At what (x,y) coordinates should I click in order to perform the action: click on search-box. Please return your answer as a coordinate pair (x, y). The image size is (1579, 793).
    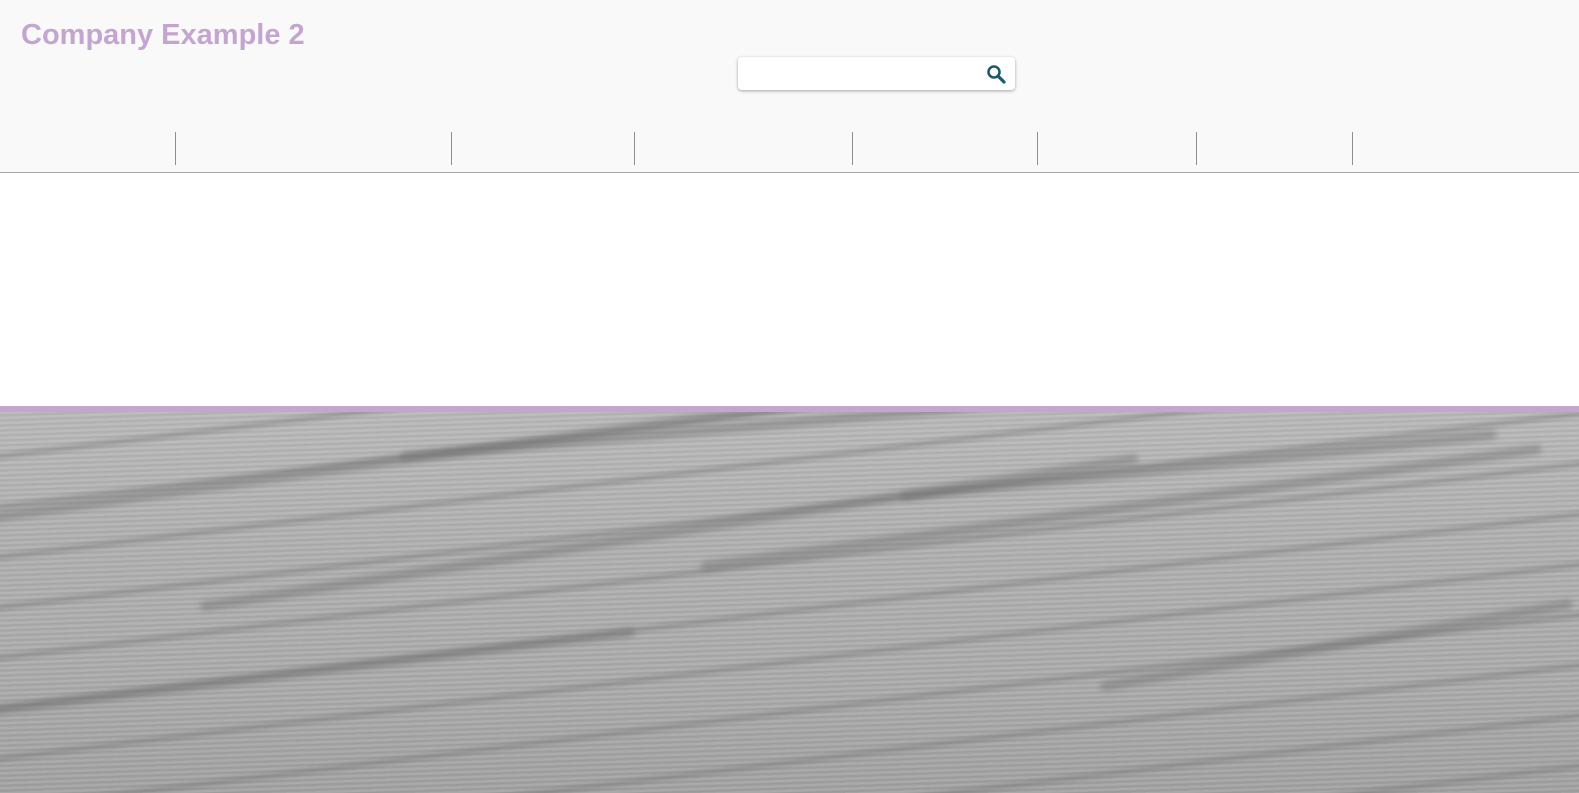
    Looking at the image, I should click on (876, 73).